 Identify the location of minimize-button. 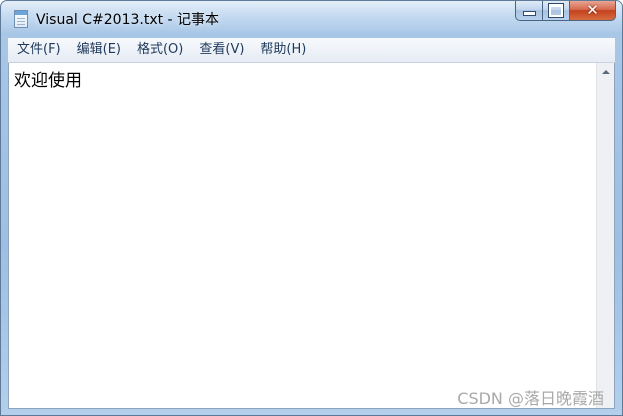
(528, 11).